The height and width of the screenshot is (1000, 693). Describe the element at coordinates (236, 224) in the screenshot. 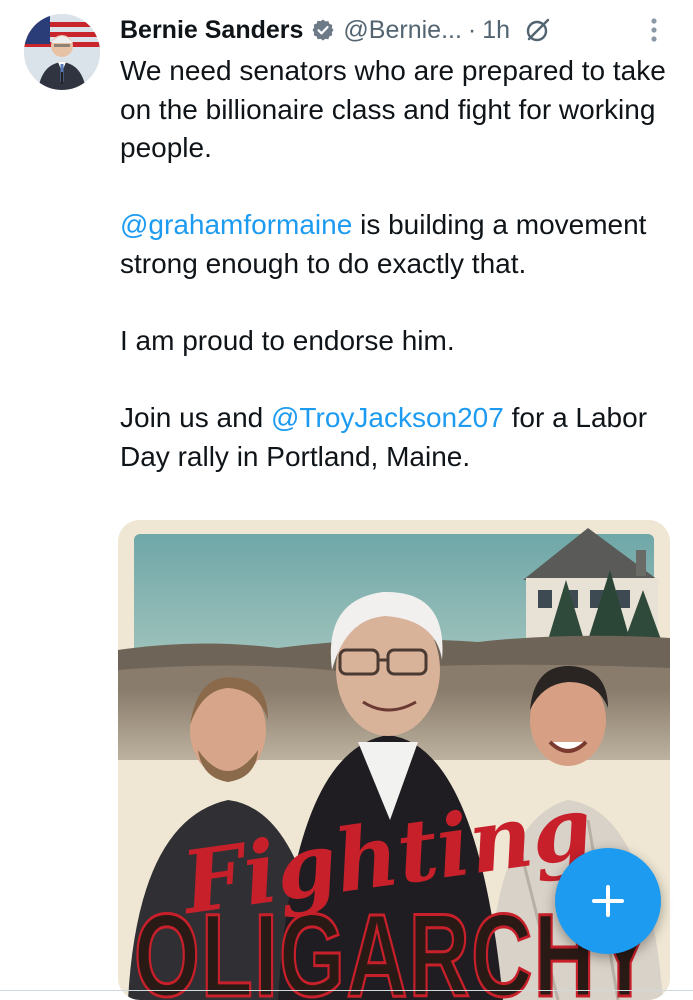

I see `mention-link: @grahamformaine` at that location.